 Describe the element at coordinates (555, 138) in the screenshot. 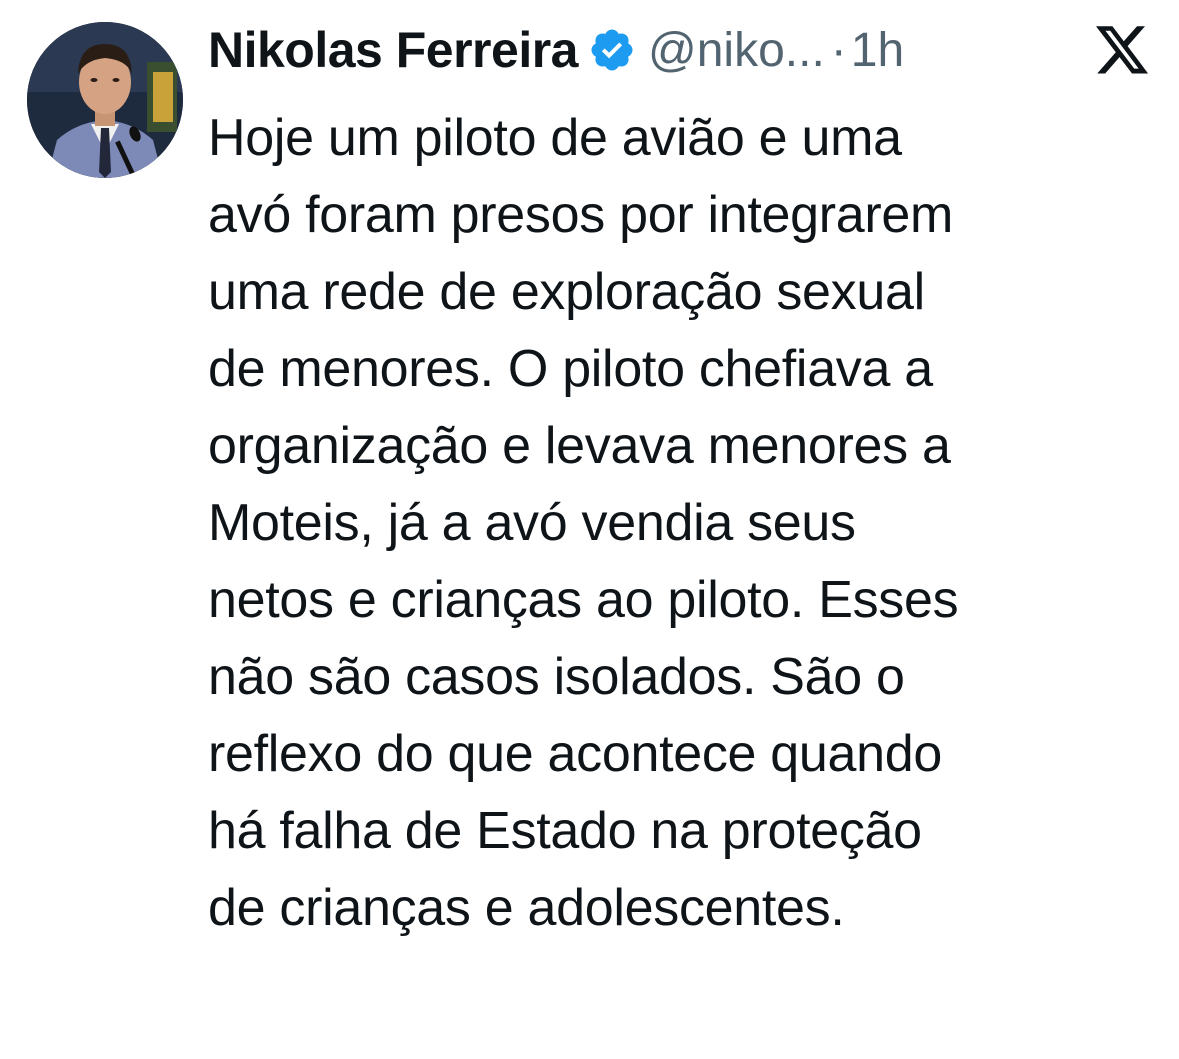

I see `tweet-text-line: Hoje um piloto de avião e uma` at that location.